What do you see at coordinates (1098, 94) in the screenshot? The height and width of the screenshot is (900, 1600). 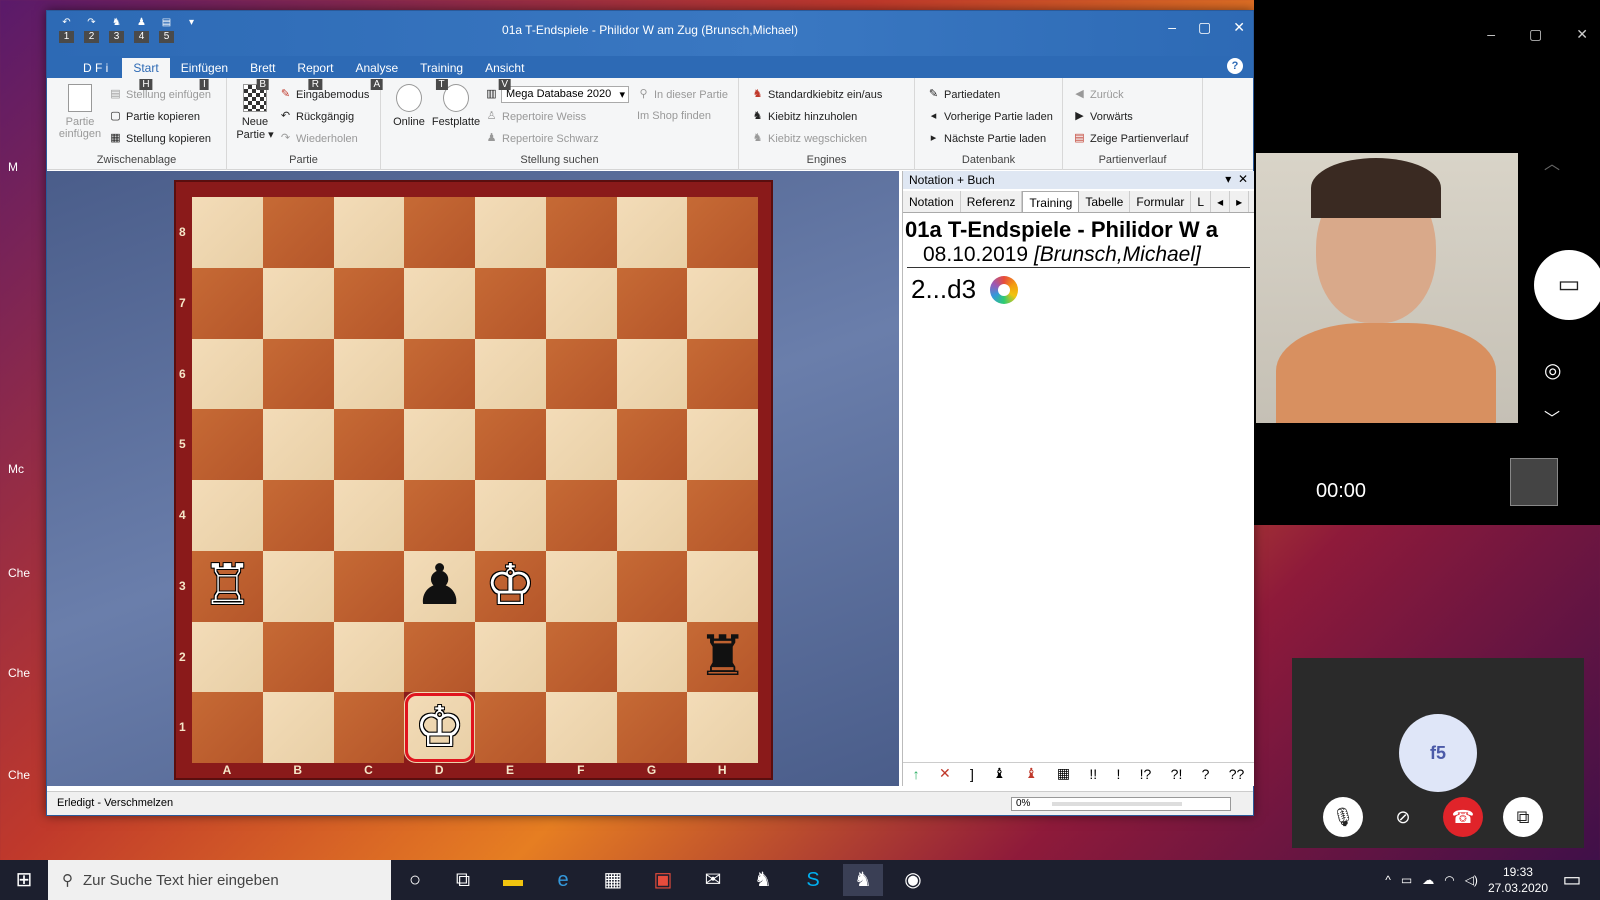 I see `back-button: ◀ Zurück` at bounding box center [1098, 94].